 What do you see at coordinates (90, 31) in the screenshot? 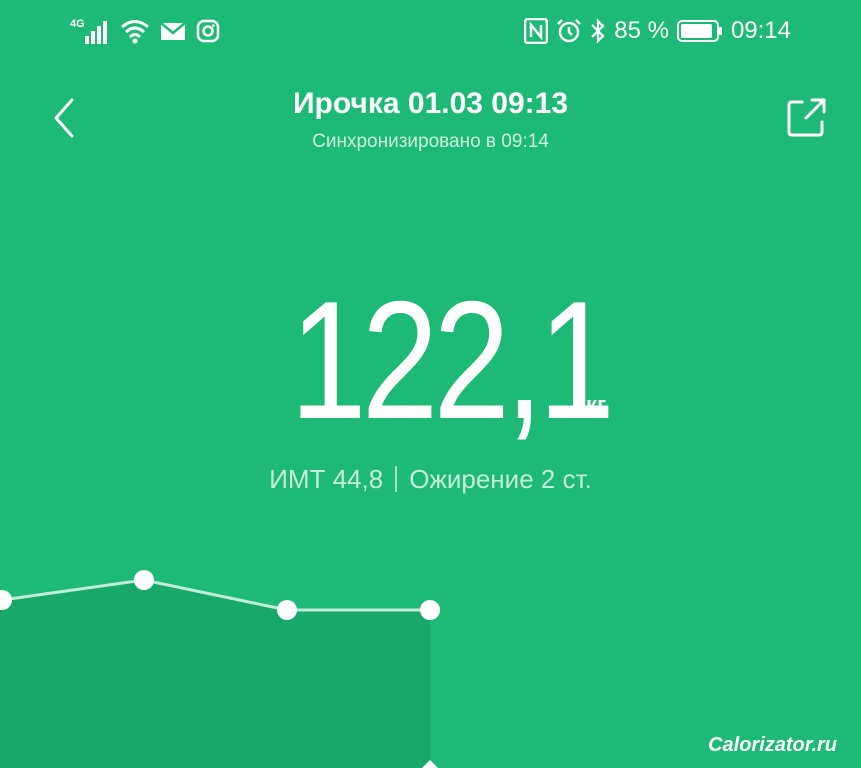
I see `signal-icon: 4G` at bounding box center [90, 31].